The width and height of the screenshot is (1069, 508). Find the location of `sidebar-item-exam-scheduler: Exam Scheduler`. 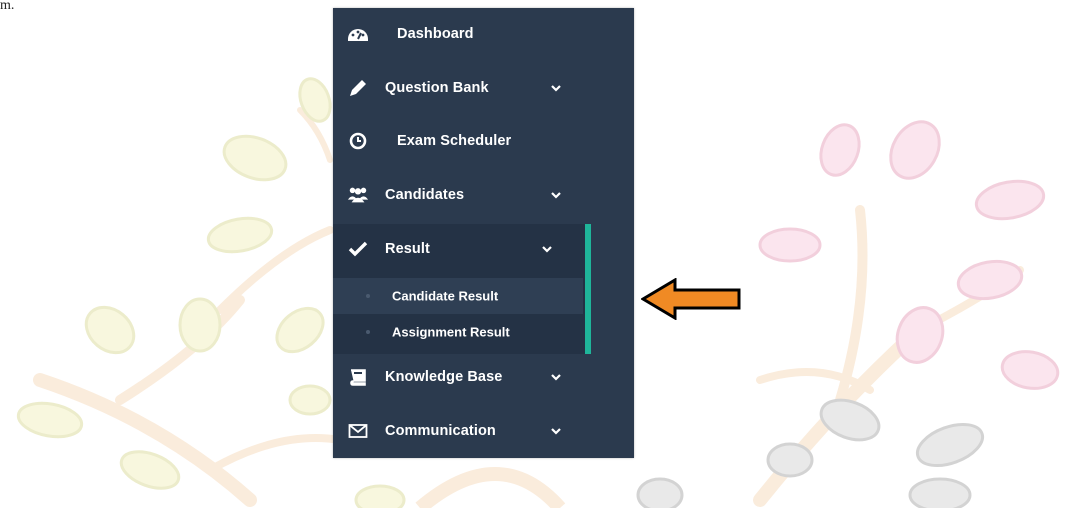

sidebar-item-exam-scheduler: Exam Scheduler is located at coordinates (483, 141).